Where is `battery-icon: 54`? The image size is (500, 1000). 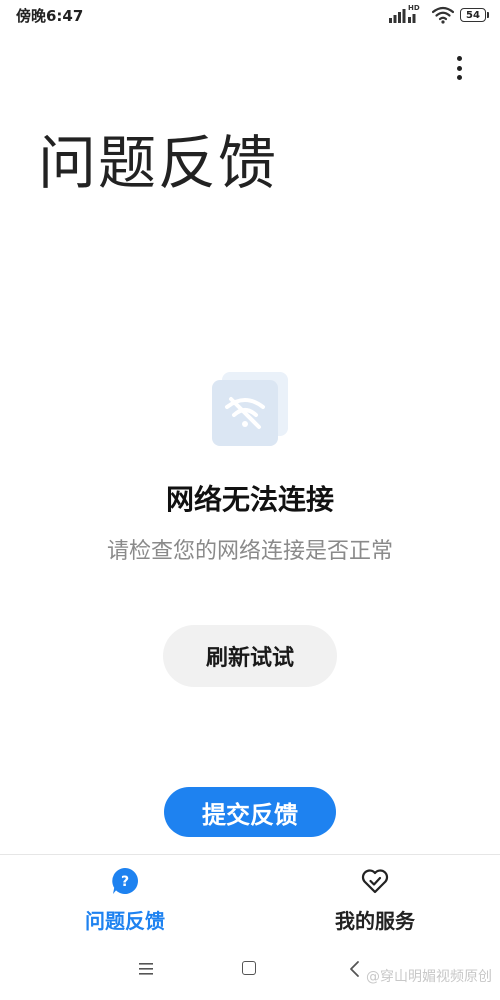 battery-icon: 54 is located at coordinates (474, 15).